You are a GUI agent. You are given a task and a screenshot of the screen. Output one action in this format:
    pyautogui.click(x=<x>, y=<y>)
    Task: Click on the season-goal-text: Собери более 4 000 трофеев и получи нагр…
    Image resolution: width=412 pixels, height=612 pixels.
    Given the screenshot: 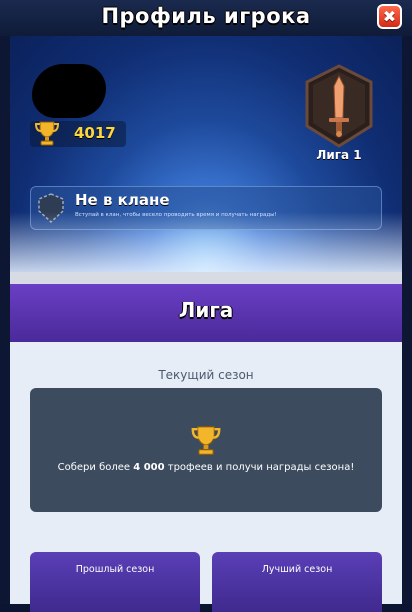 What is the action you would take?
    pyautogui.click(x=206, y=467)
    